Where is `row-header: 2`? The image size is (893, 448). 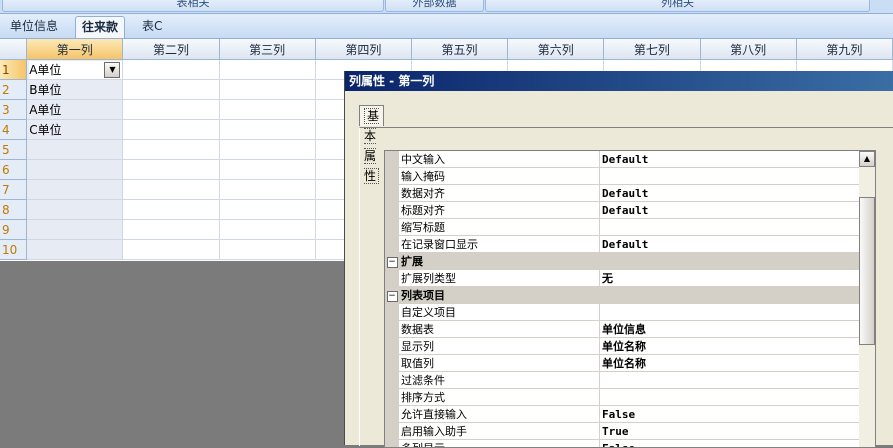 row-header: 2 is located at coordinates (13, 90).